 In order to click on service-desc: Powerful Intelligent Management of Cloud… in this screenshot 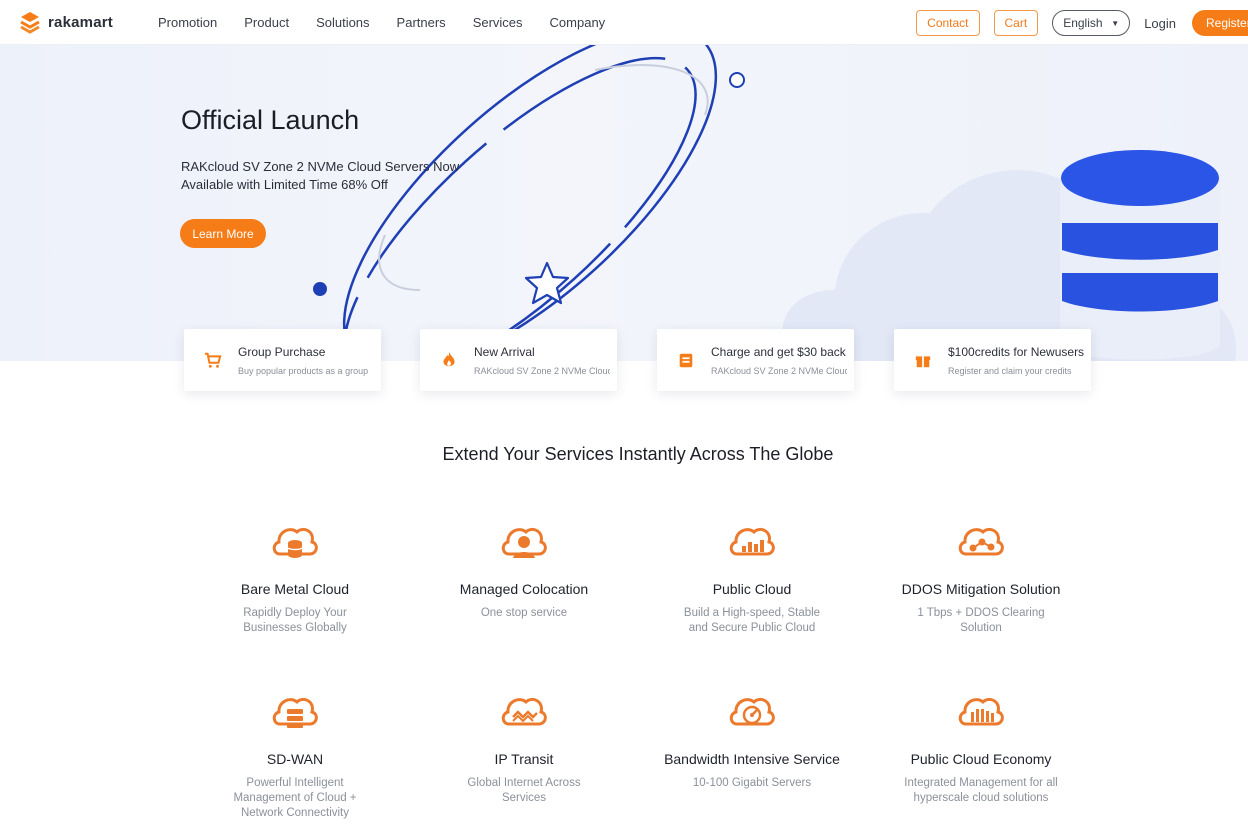, I will do `click(295, 798)`.